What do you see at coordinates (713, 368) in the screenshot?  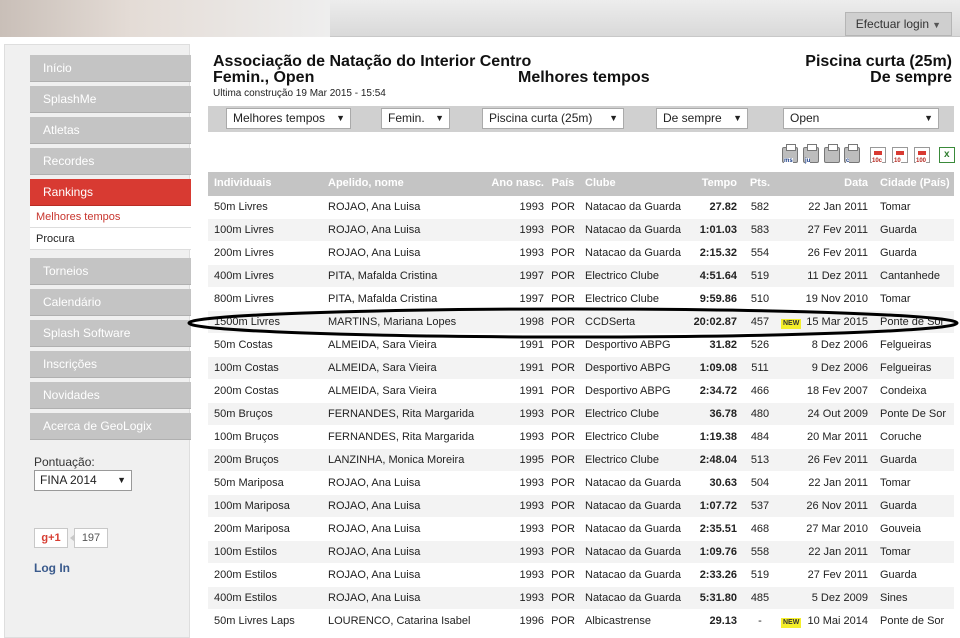 I see `cell-time: 1:09.08` at bounding box center [713, 368].